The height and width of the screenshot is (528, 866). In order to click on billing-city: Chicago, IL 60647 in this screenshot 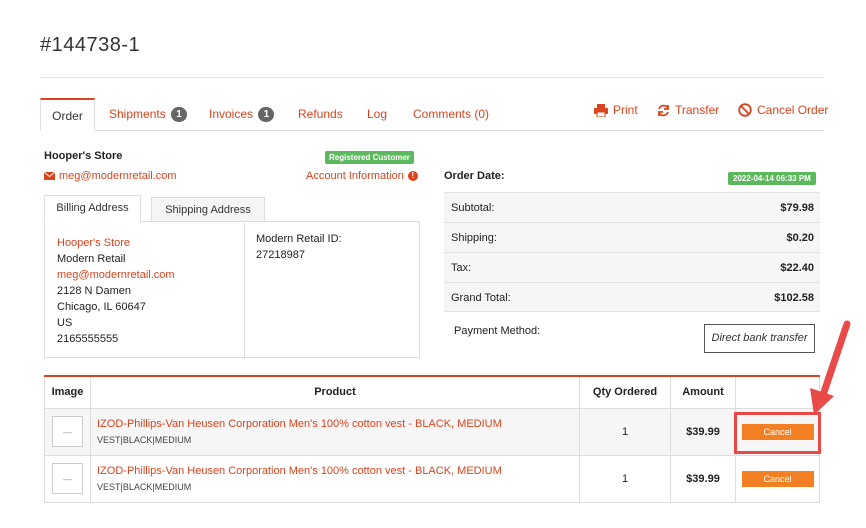, I will do `click(101, 307)`.